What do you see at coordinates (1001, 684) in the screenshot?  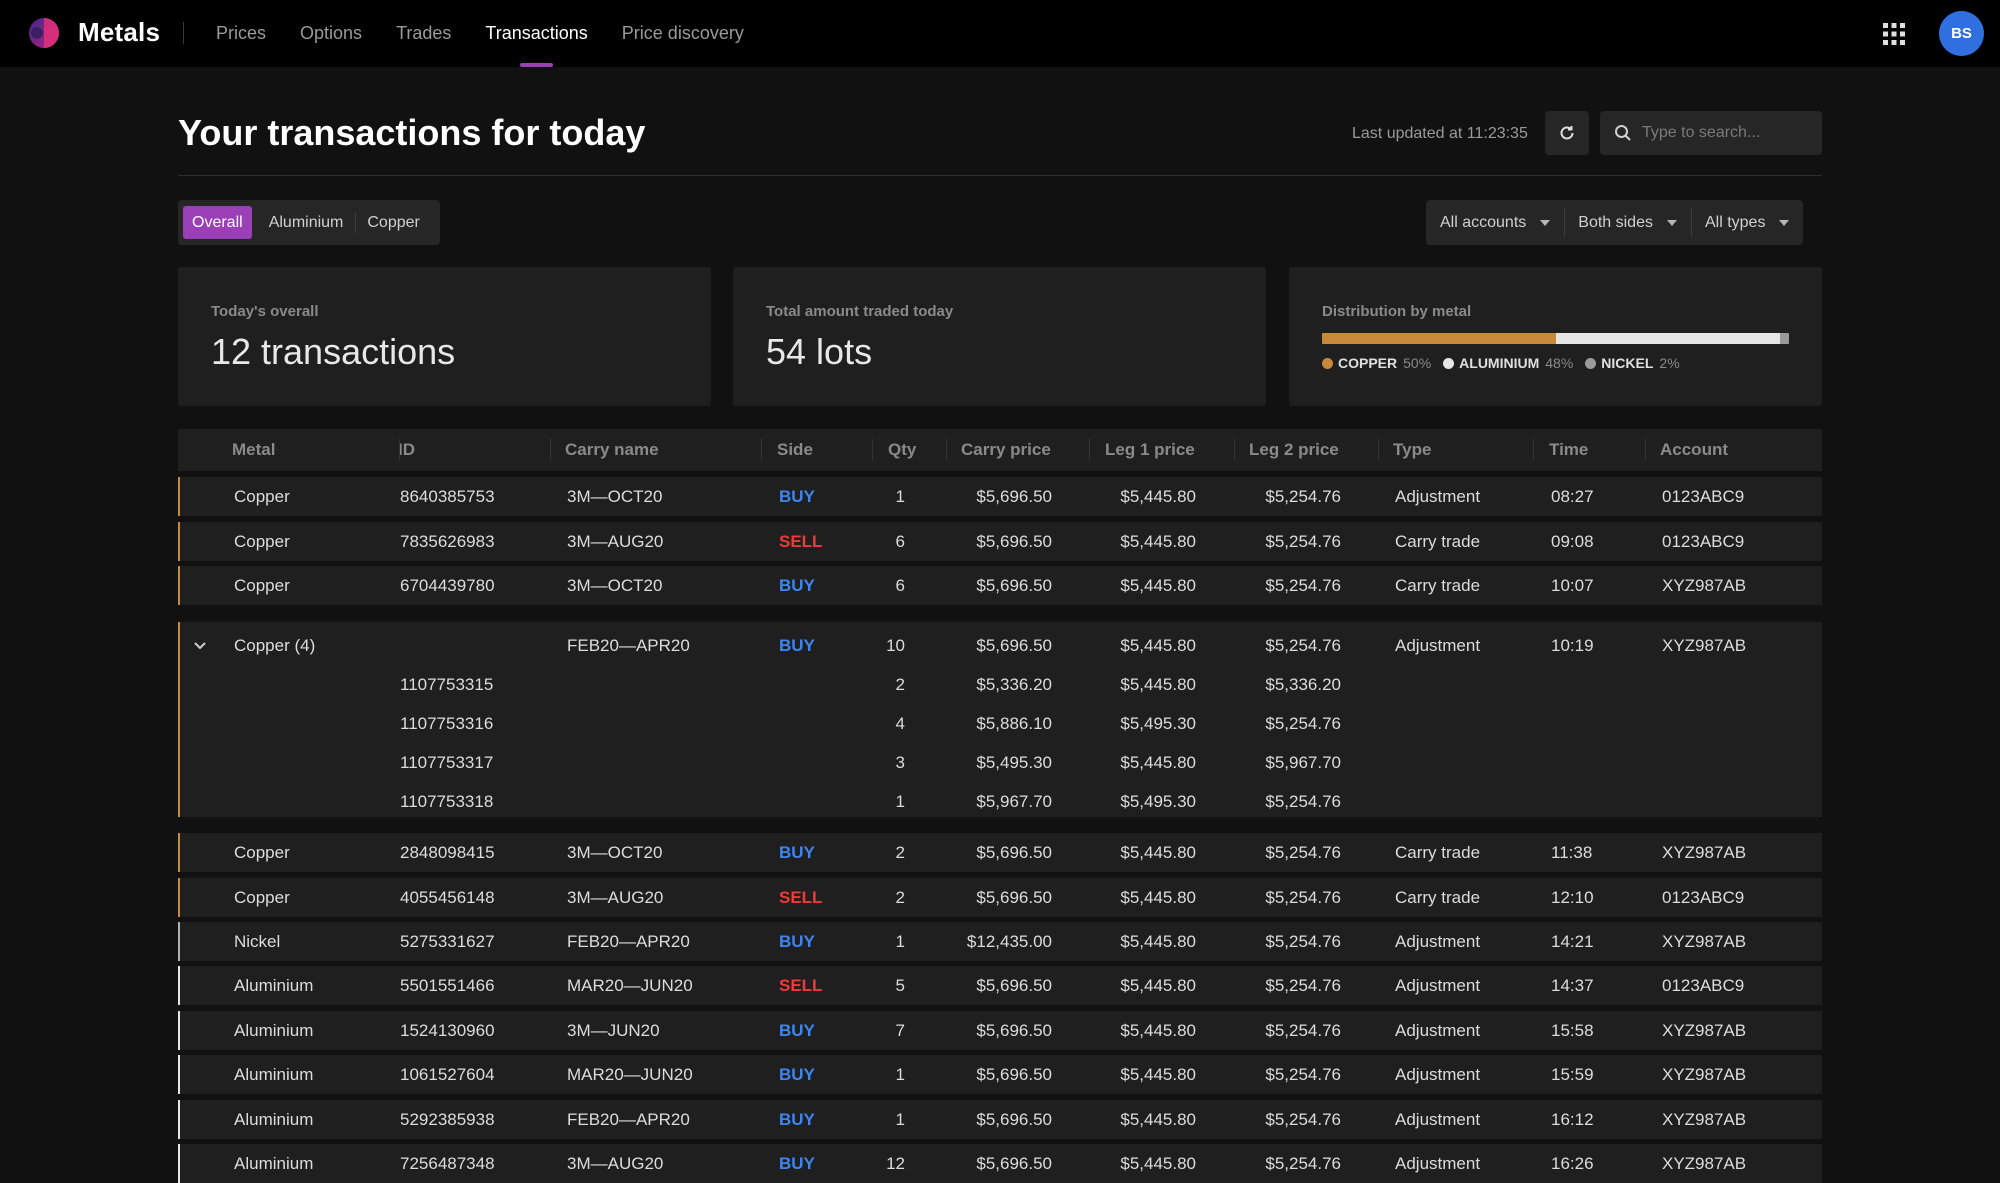 I see `group-child-row: 1107753315 2 $5,336.20 $5,445.80 $5,336.20` at bounding box center [1001, 684].